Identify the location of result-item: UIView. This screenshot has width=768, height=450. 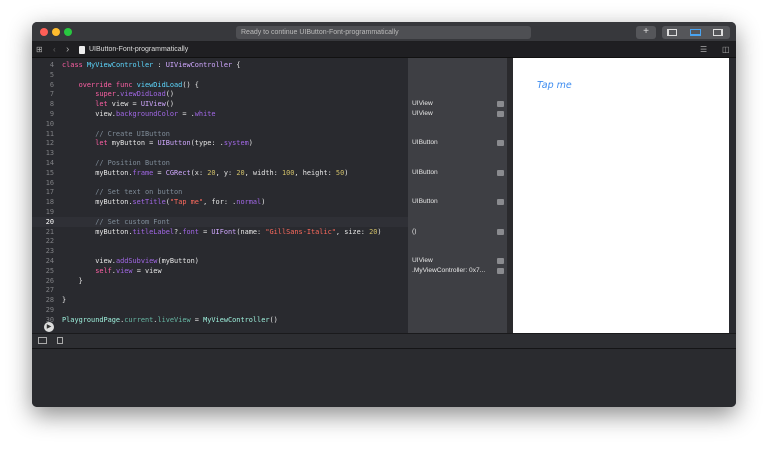
(458, 114).